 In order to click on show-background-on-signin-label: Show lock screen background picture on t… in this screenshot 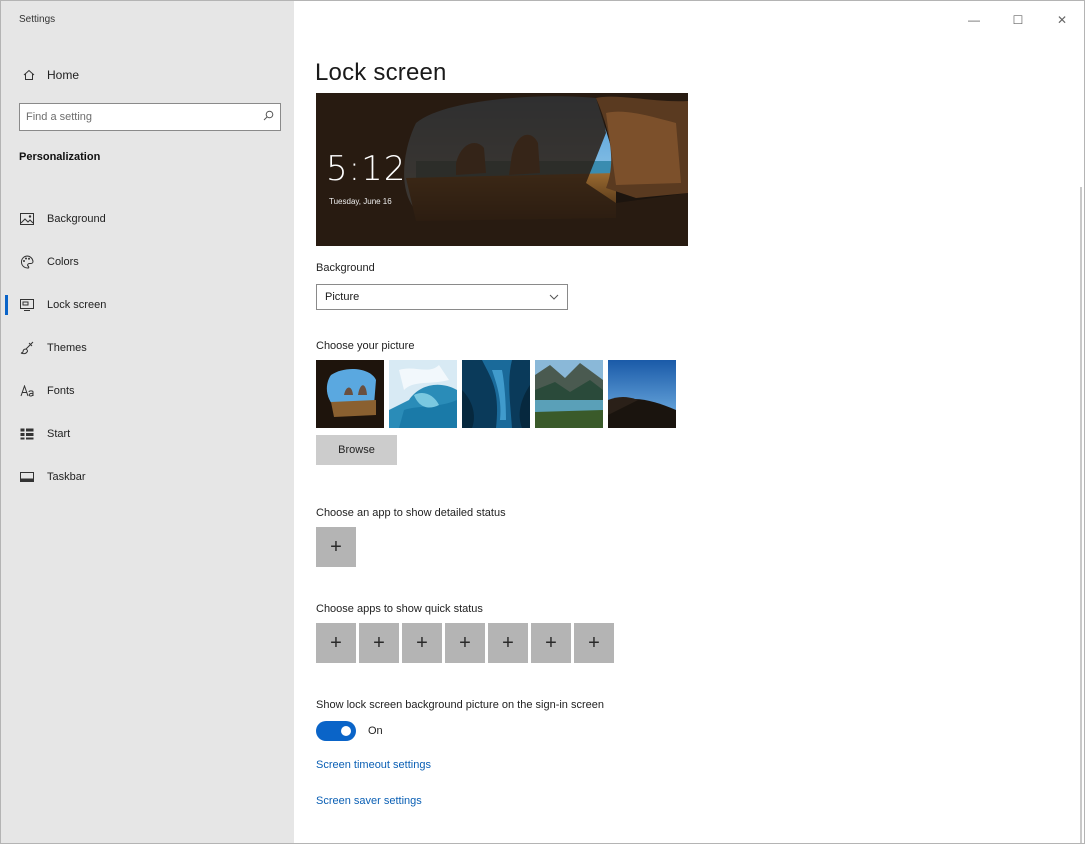, I will do `click(460, 705)`.